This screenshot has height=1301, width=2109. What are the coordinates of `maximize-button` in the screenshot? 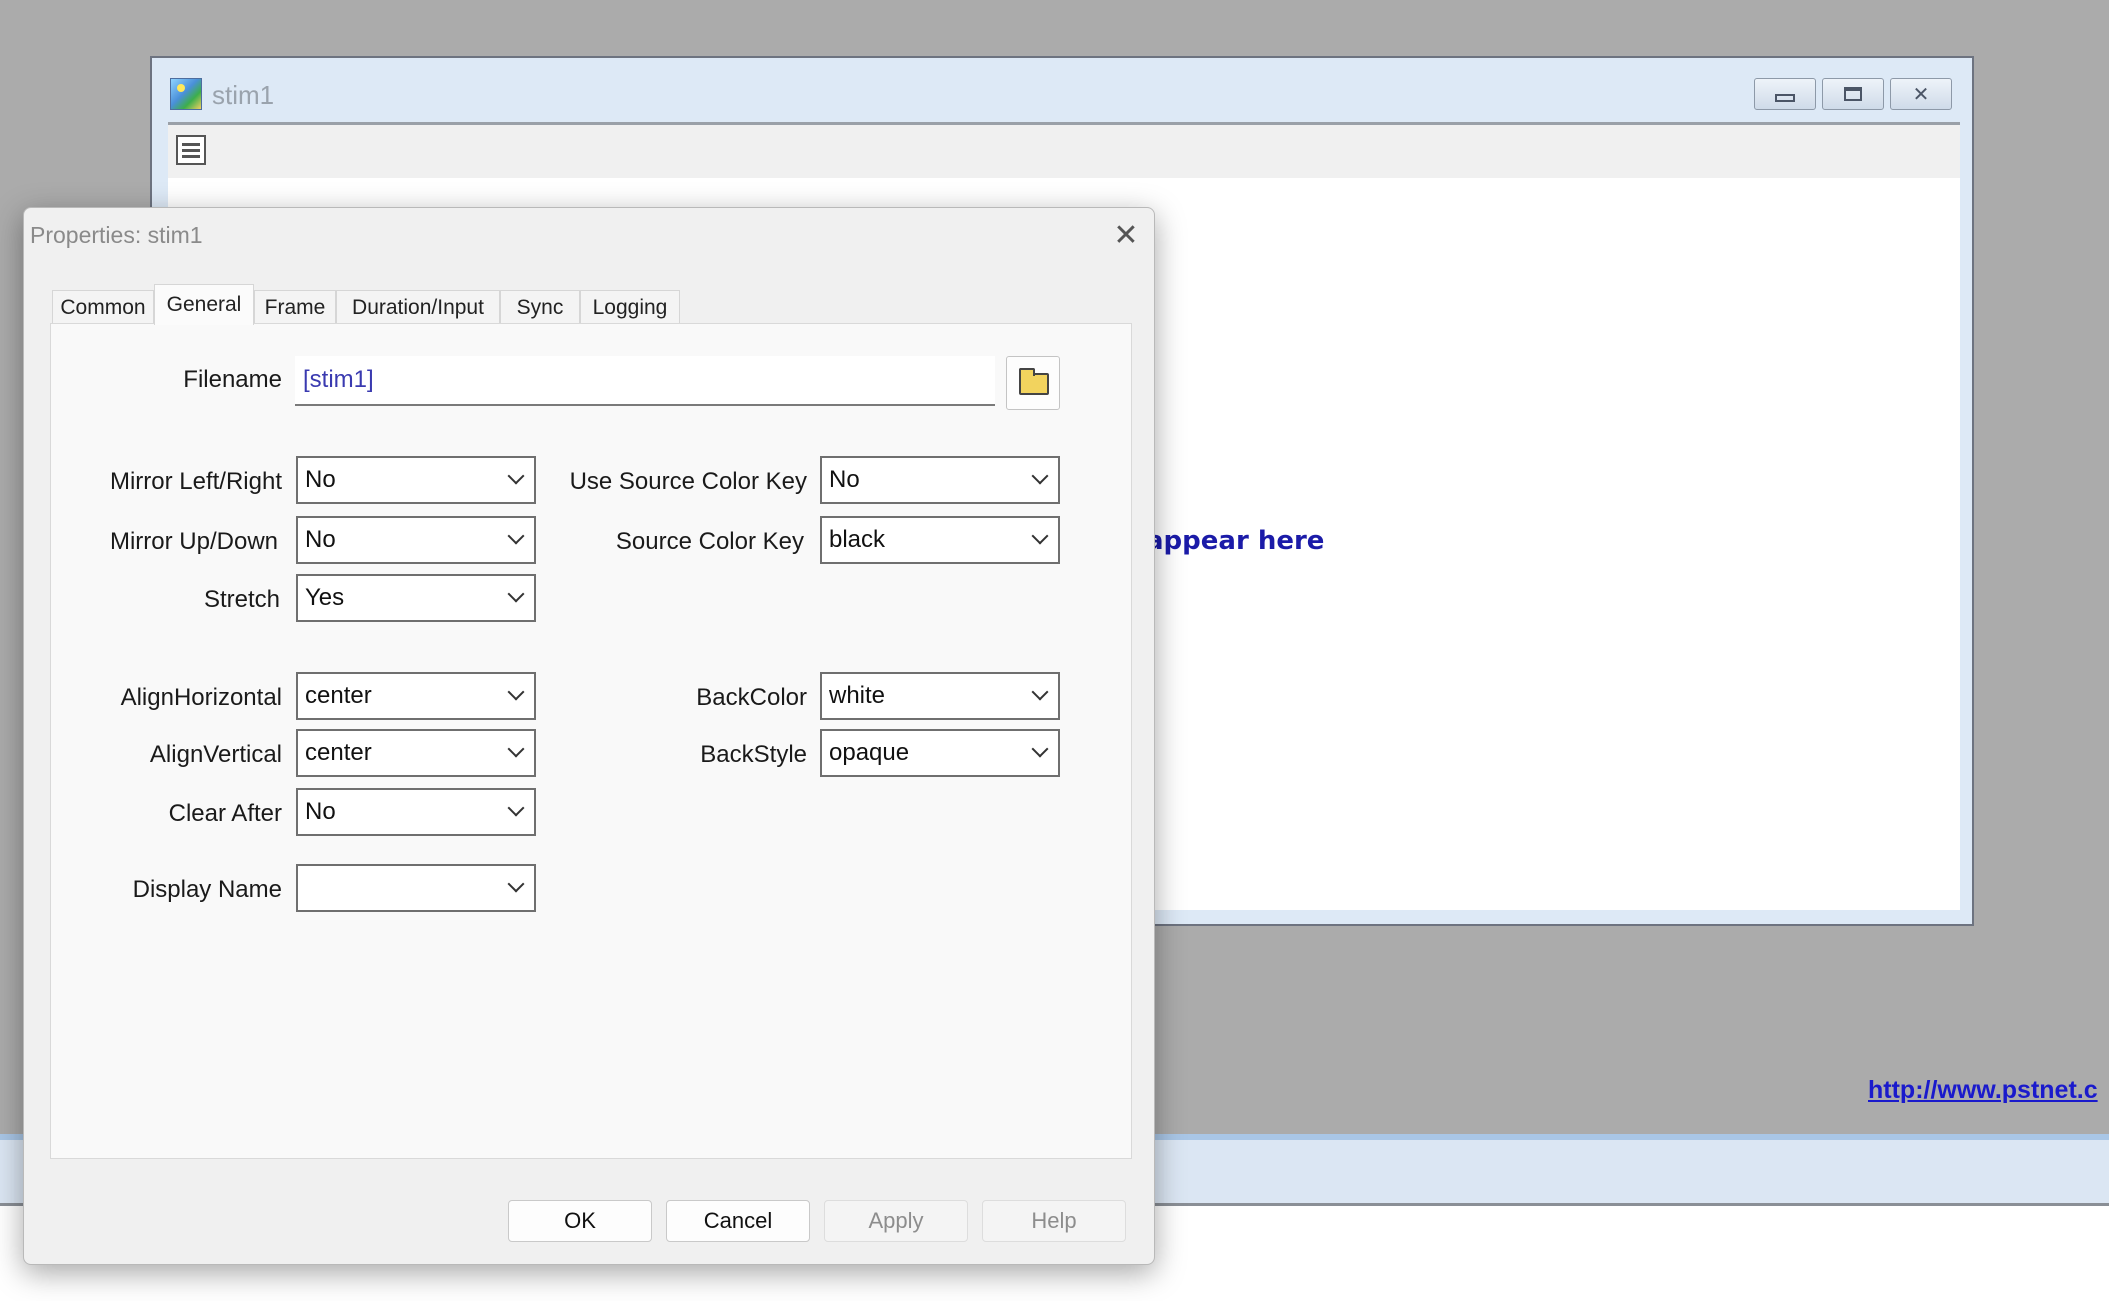 It's located at (1853, 94).